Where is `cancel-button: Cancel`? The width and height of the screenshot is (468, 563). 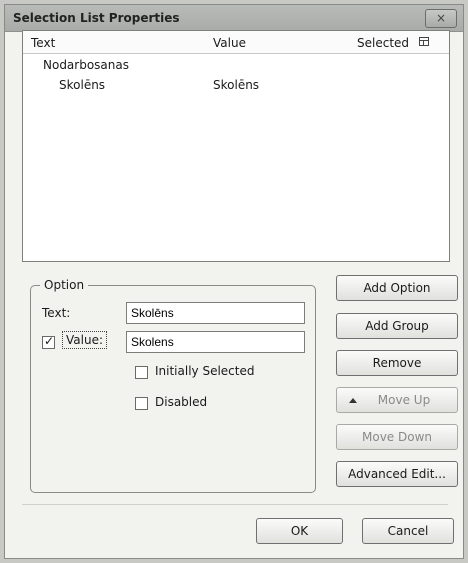
cancel-button: Cancel is located at coordinates (408, 531).